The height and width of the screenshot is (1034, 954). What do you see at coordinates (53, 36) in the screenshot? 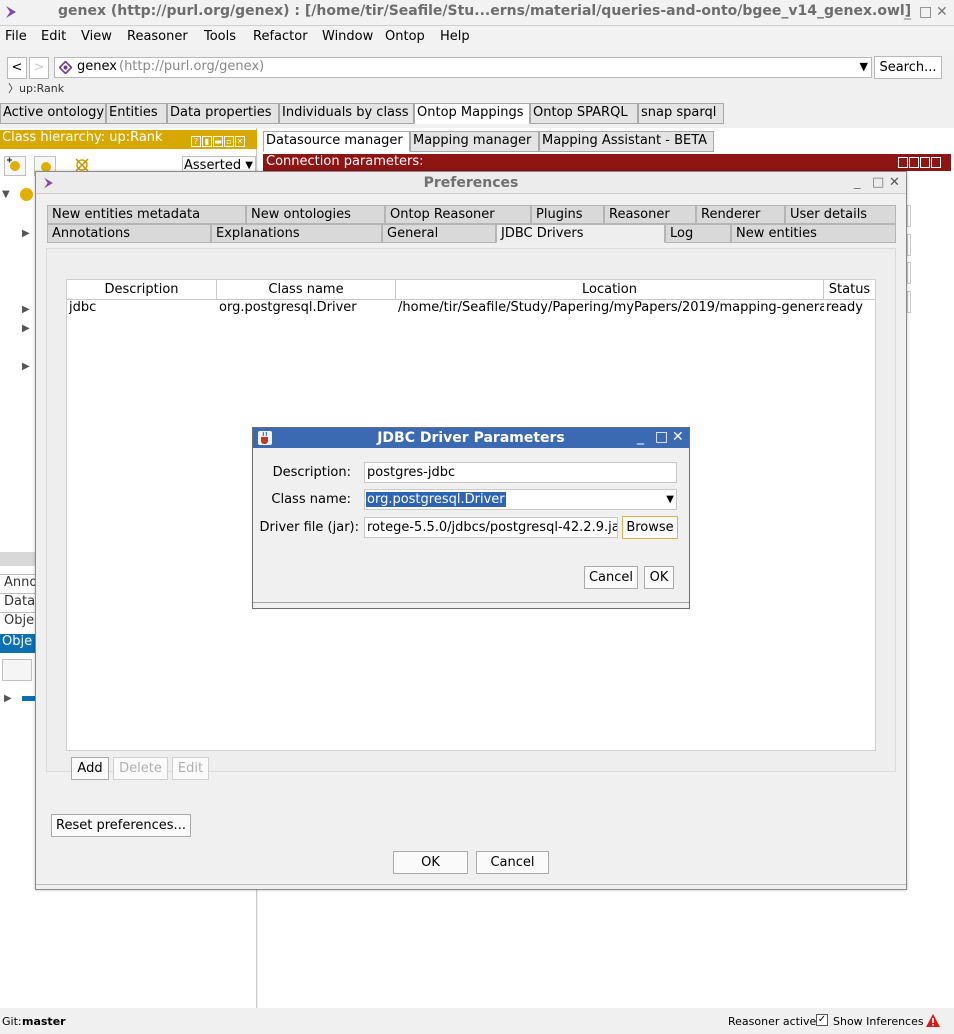
I see `menu-edit: Edit` at bounding box center [53, 36].